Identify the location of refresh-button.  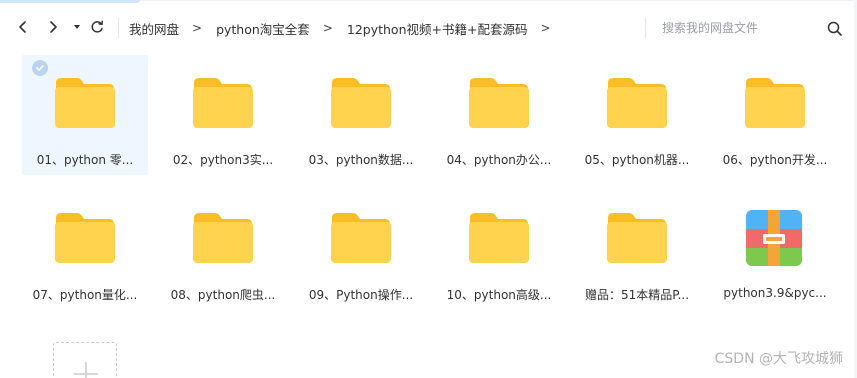
(97, 27).